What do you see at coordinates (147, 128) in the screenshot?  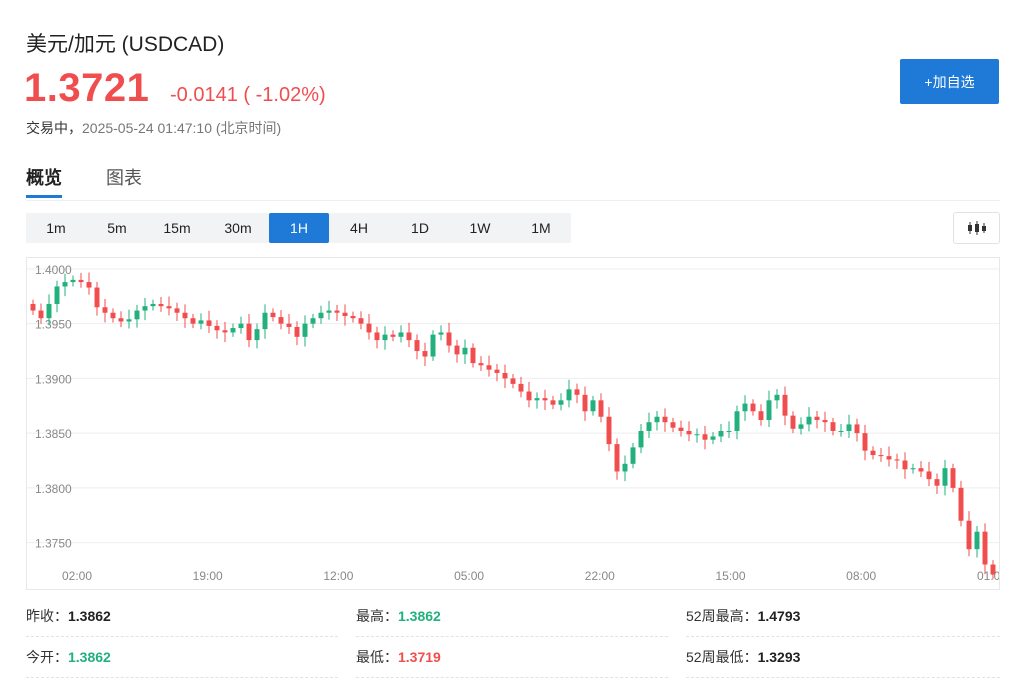 I see `timestamp: 2025-05-24 01:47:10` at bounding box center [147, 128].